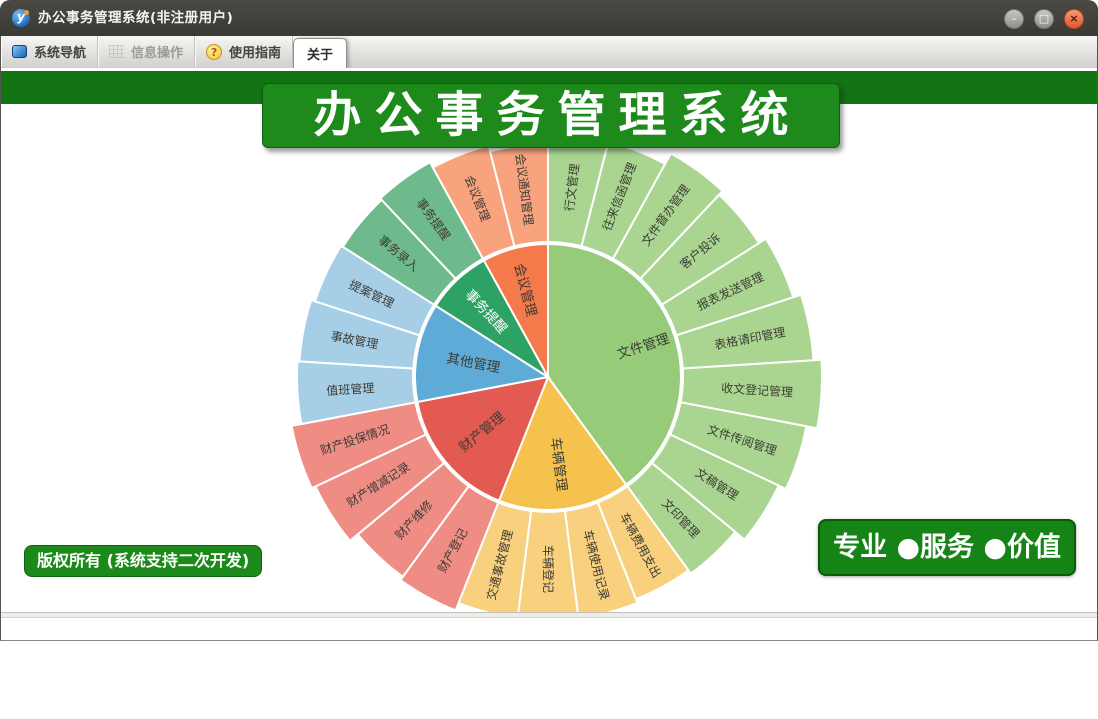 This screenshot has height=719, width=1098. I want to click on sunburst-label: 值班管理, so click(350, 389).